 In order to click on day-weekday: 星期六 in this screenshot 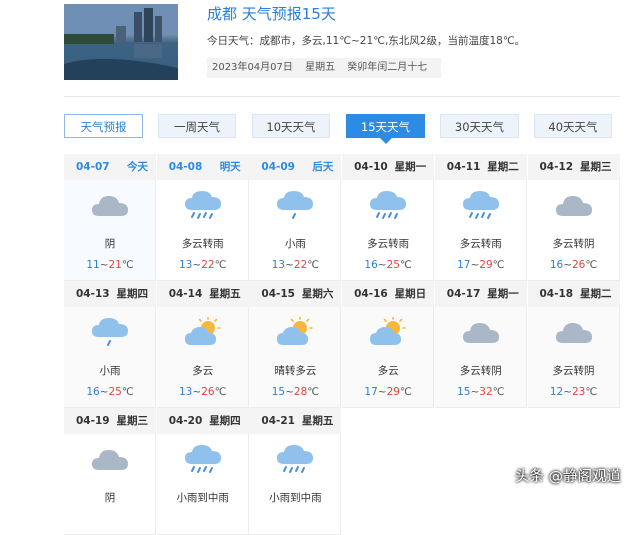, I will do `click(317, 294)`.